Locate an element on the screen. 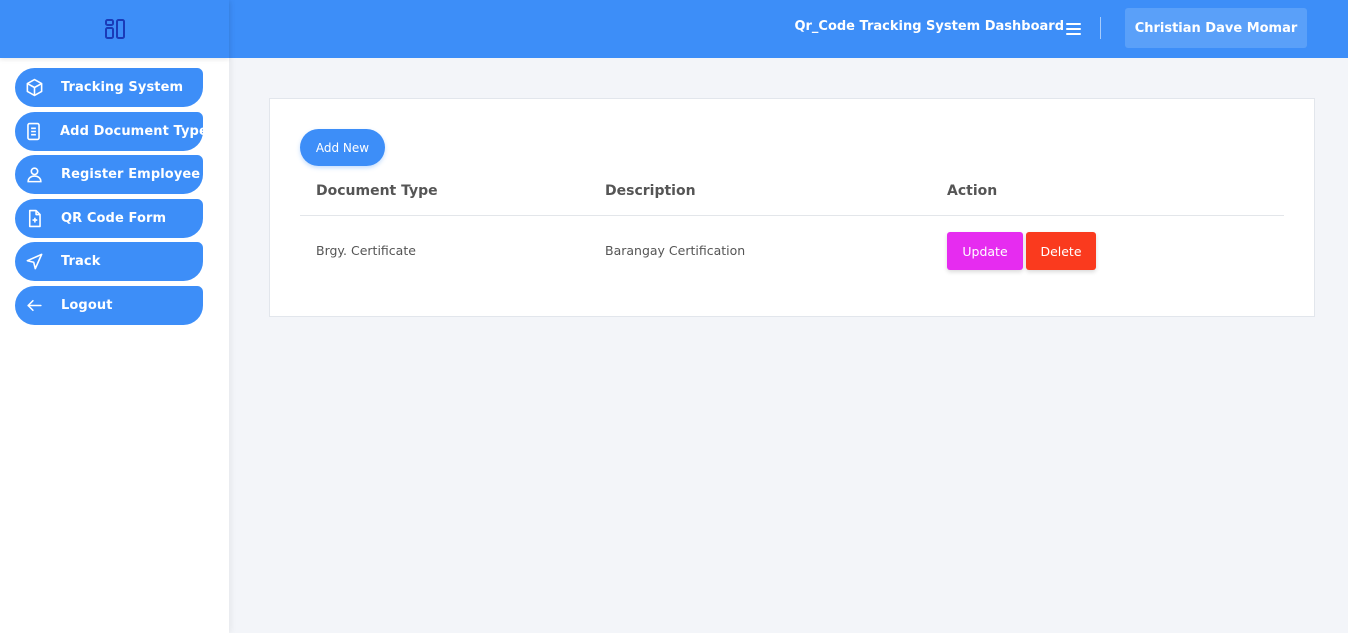 The width and height of the screenshot is (1348, 633). sidebar-item-qr-code-form: QR Code Form is located at coordinates (109, 218).